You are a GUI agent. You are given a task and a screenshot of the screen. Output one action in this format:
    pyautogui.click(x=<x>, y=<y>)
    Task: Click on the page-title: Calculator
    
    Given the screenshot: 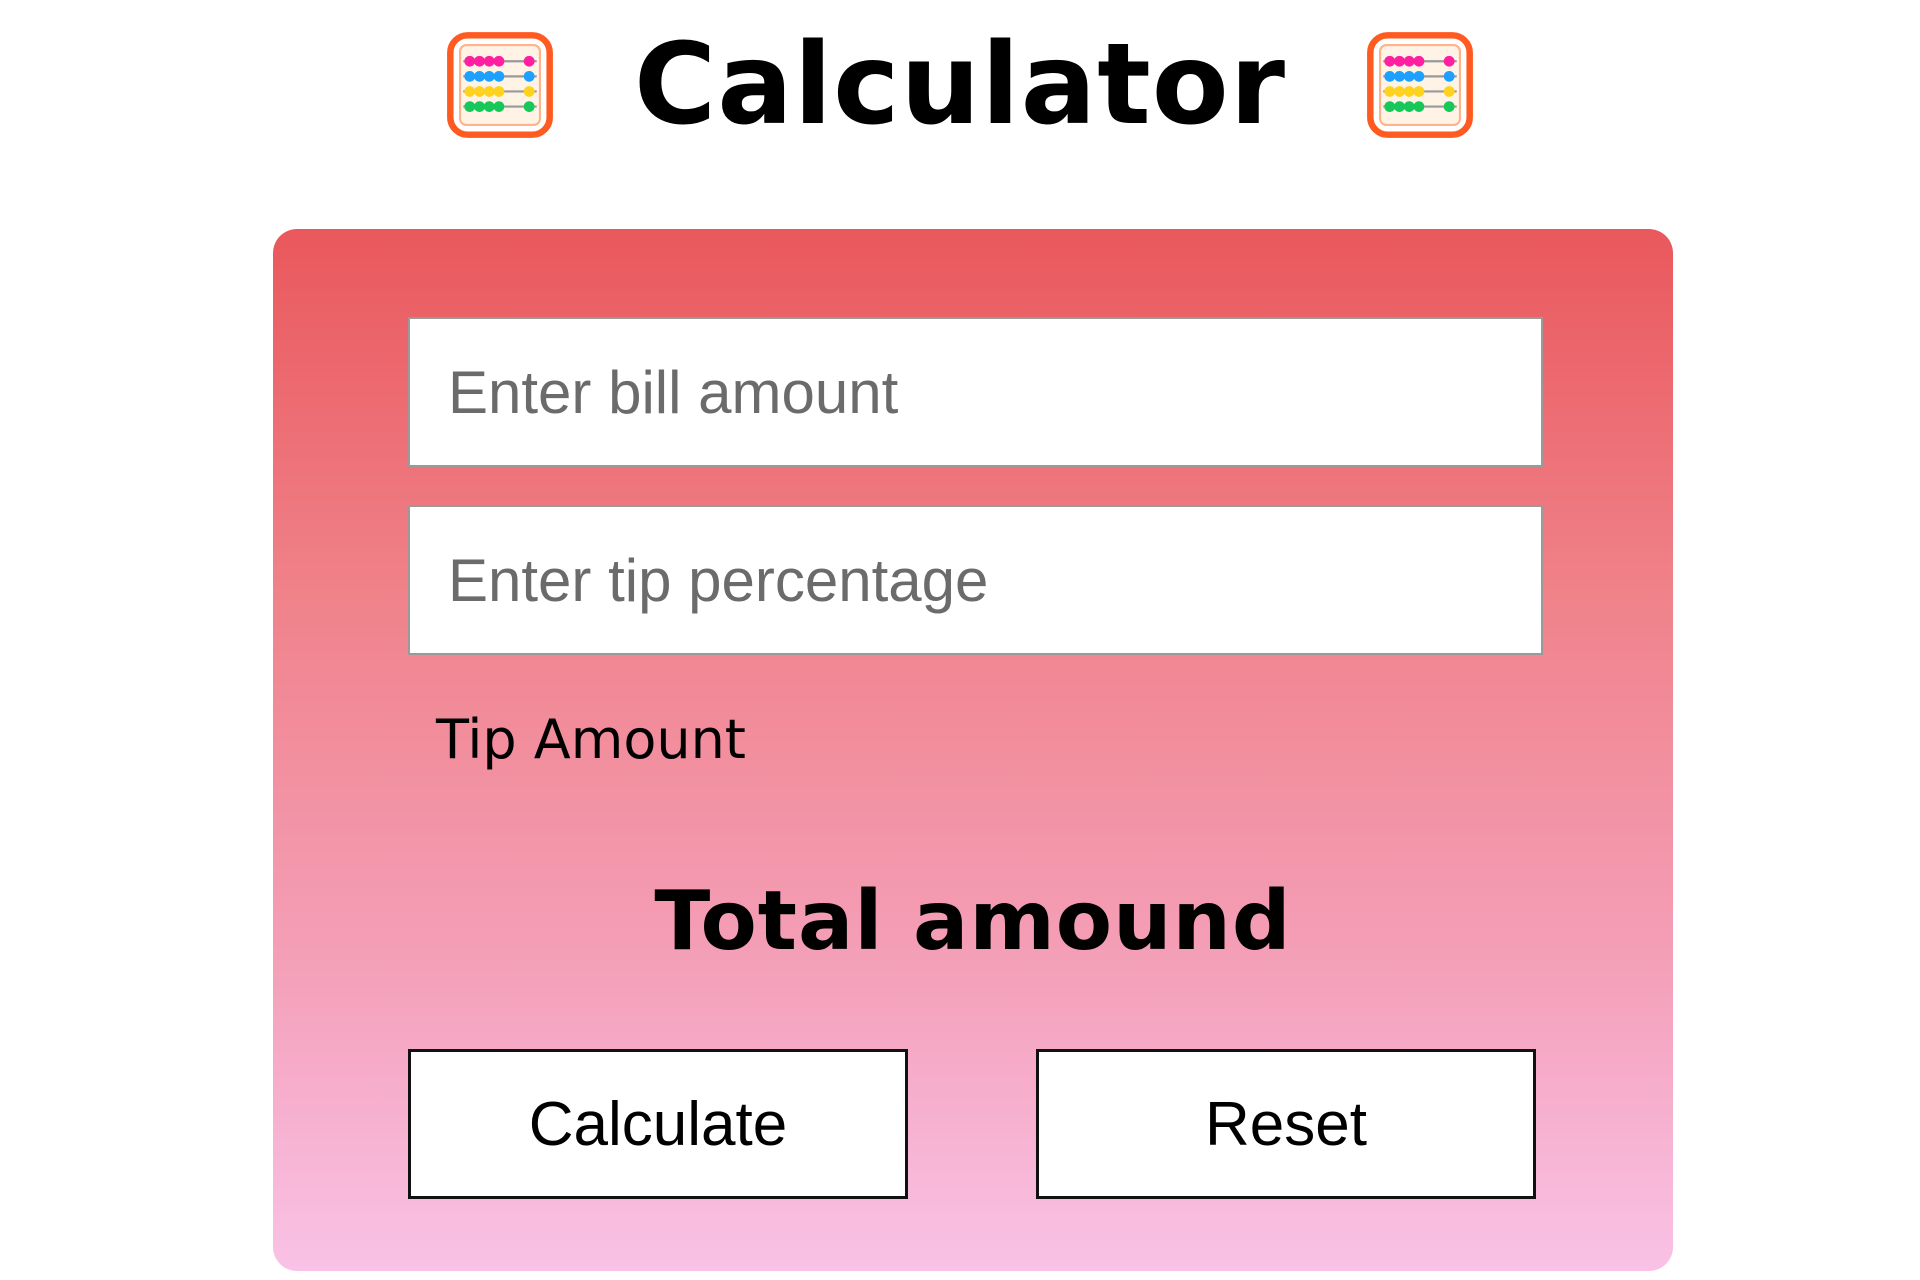 What is the action you would take?
    pyautogui.click(x=960, y=85)
    